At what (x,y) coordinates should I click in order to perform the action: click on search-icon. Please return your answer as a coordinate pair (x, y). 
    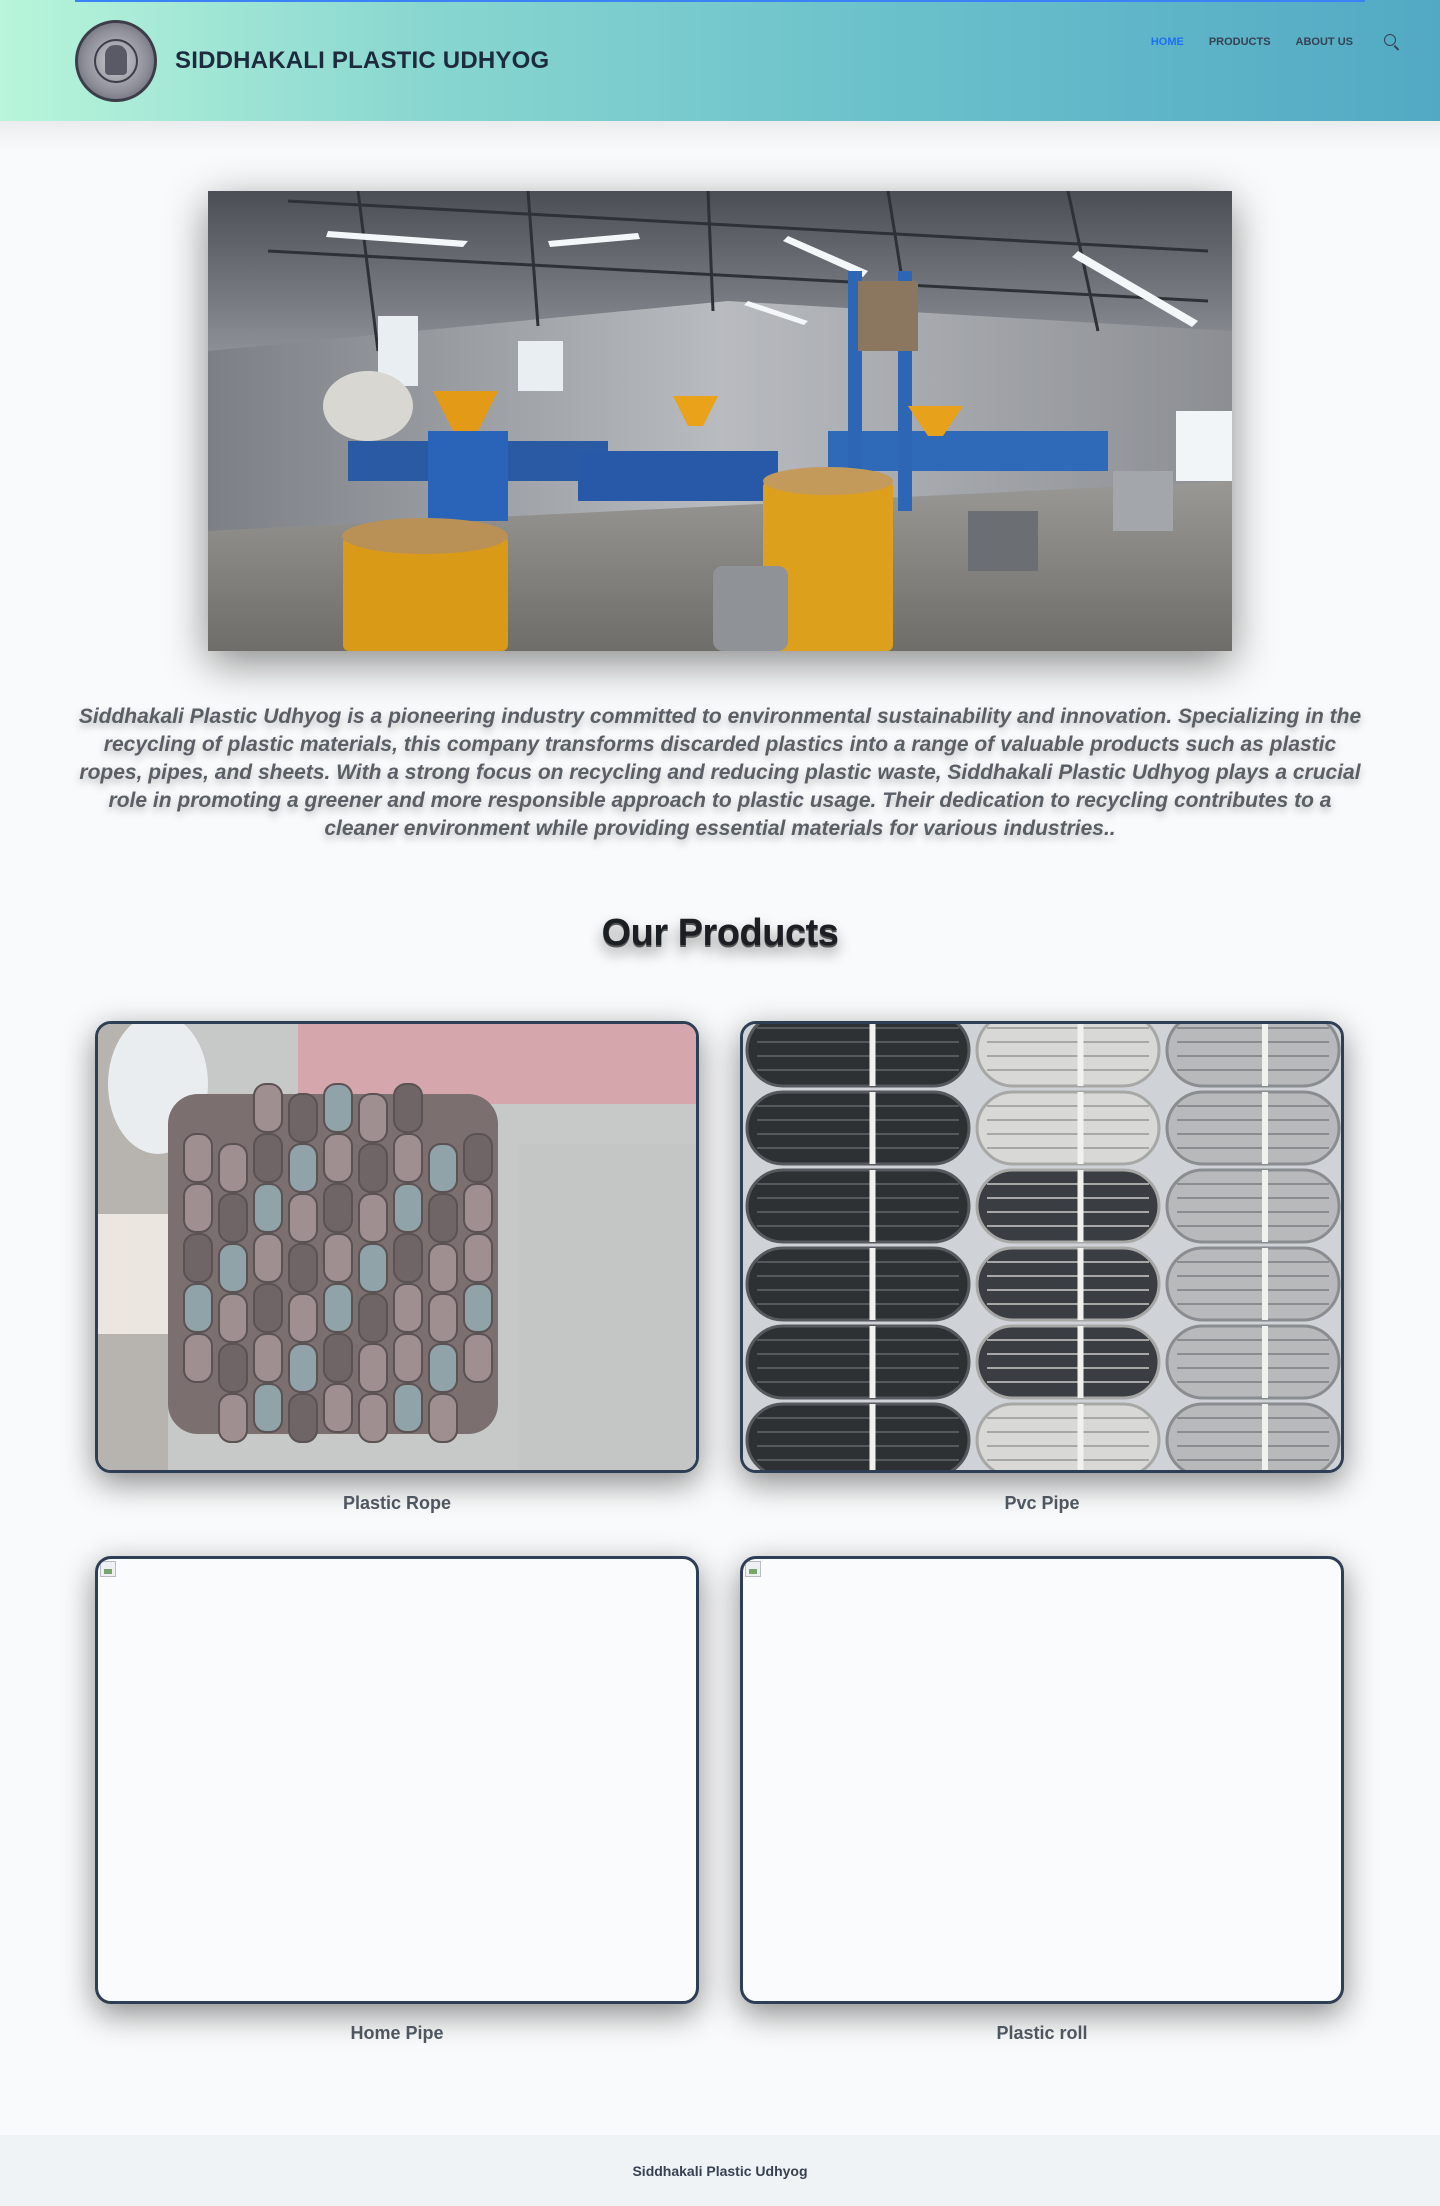
    Looking at the image, I should click on (1391, 42).